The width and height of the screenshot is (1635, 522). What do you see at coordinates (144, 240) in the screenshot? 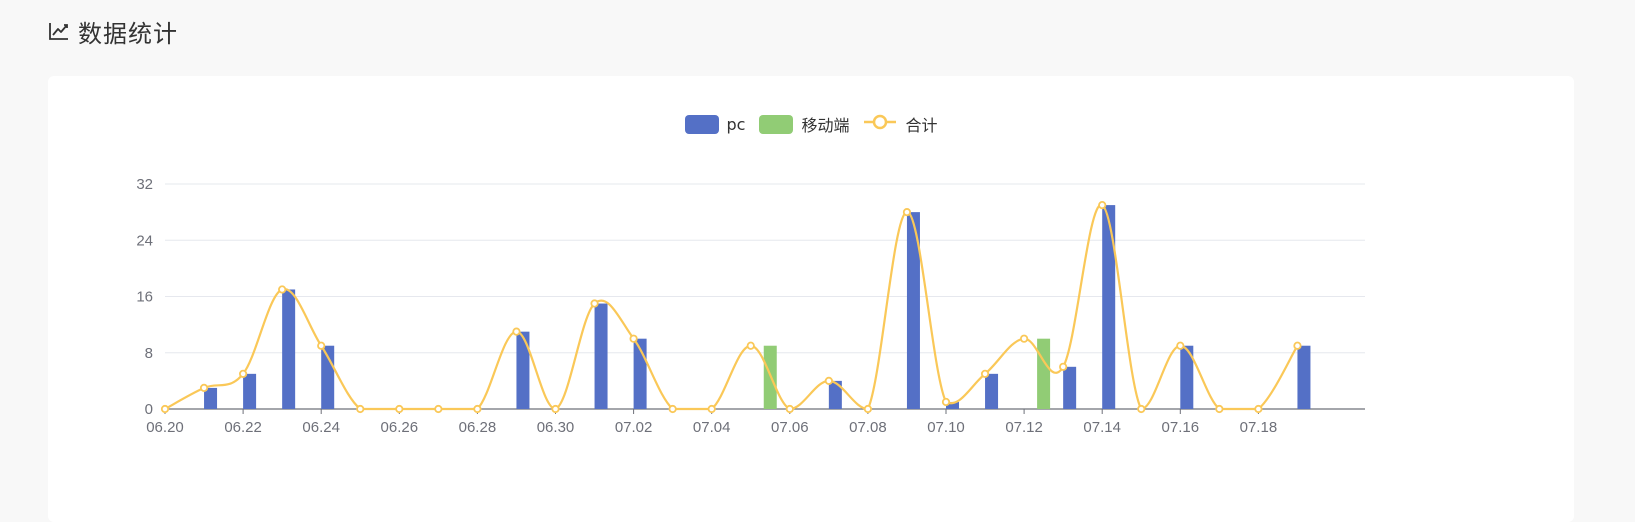
I see `y-tick-label: 24` at bounding box center [144, 240].